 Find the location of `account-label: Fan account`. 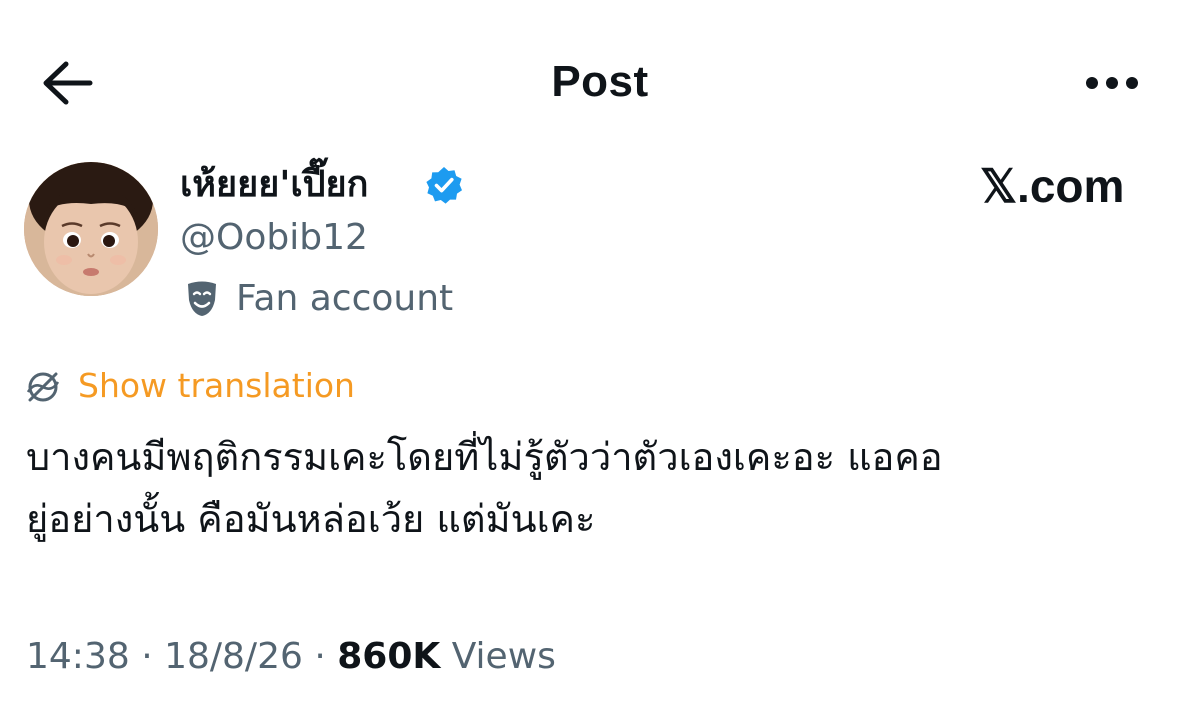

account-label: Fan account is located at coordinates (345, 298).